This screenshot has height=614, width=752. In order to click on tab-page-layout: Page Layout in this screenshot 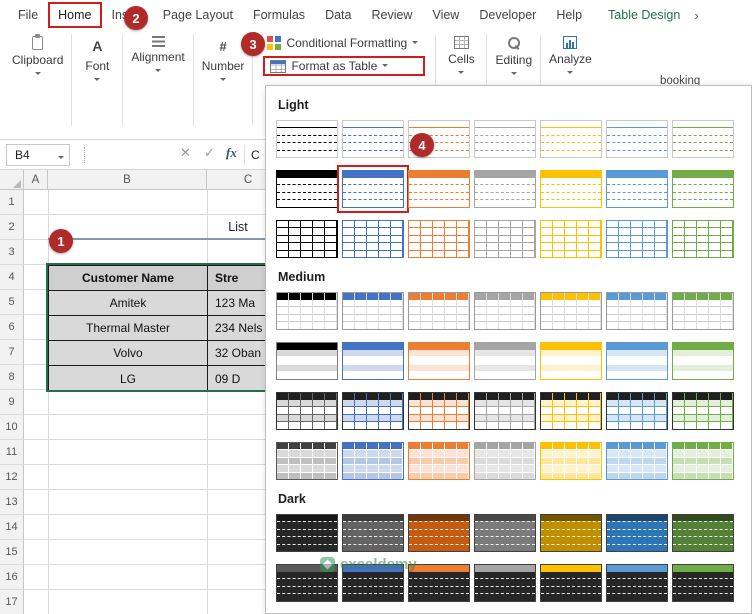, I will do `click(198, 15)`.